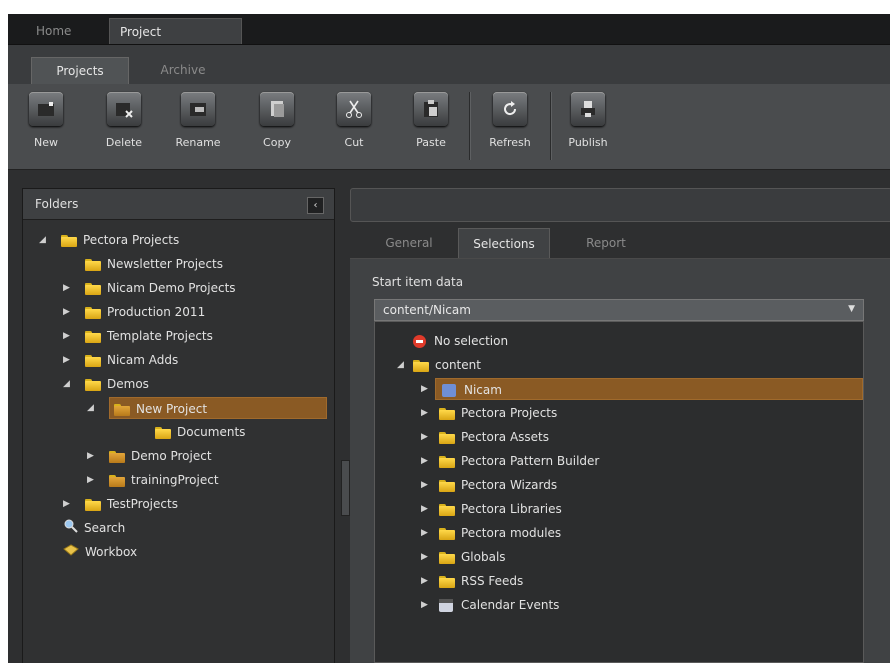 The height and width of the screenshot is (663, 890). Describe the element at coordinates (460, 341) in the screenshot. I see `no-selection-item: No selection` at that location.